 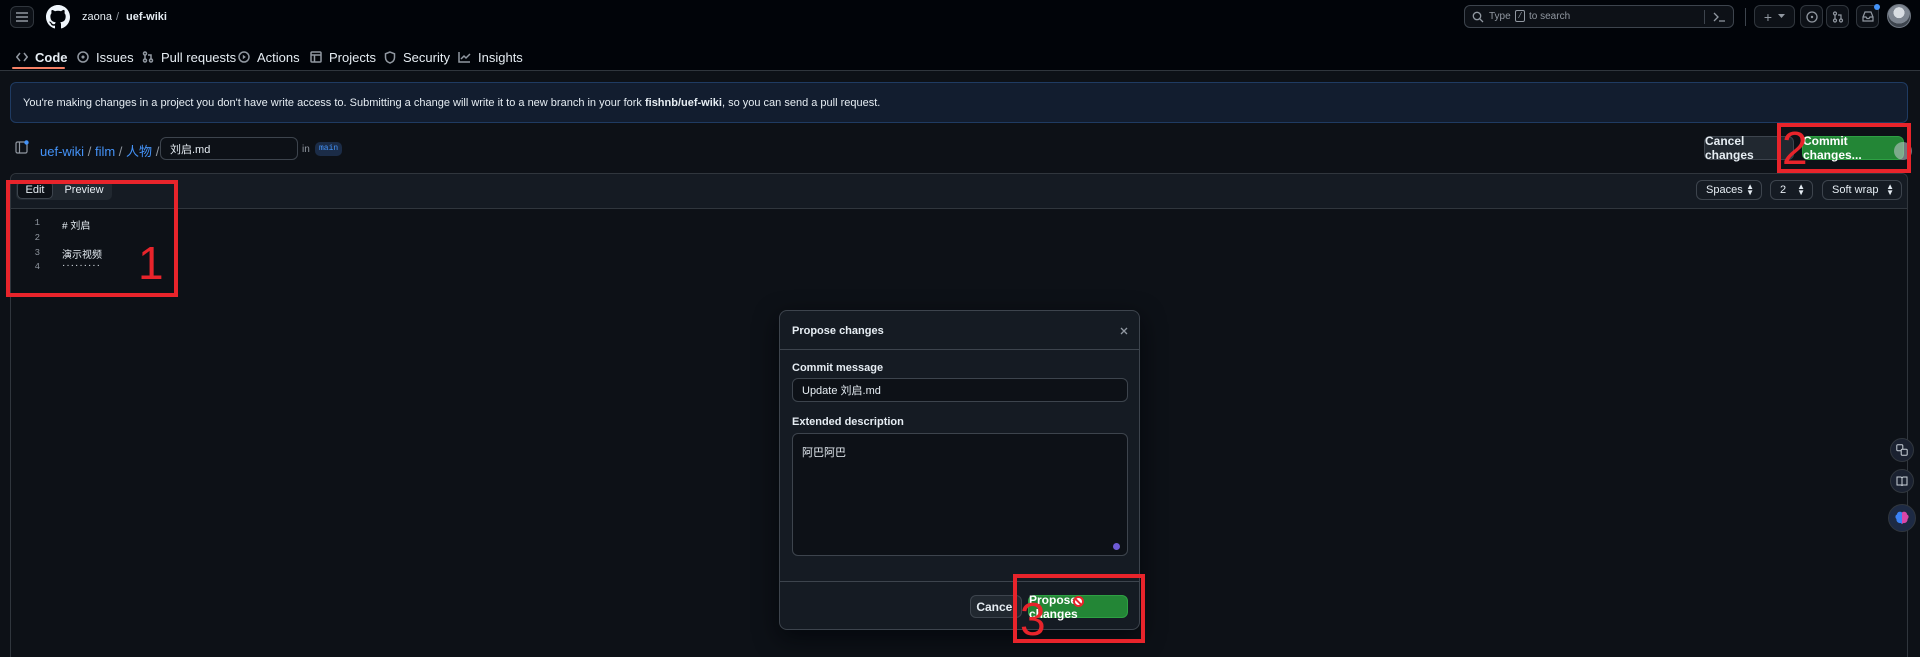 What do you see at coordinates (464, 57) in the screenshot?
I see `graph-icon` at bounding box center [464, 57].